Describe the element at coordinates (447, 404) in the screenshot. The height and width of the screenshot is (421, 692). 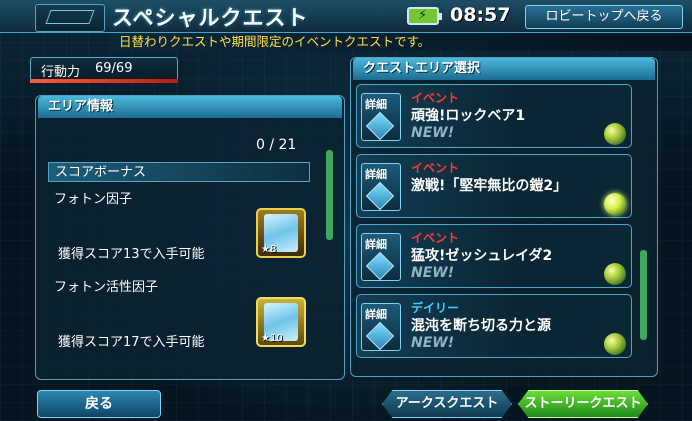
I see `arks-quest-button: アークスクエスト` at that location.